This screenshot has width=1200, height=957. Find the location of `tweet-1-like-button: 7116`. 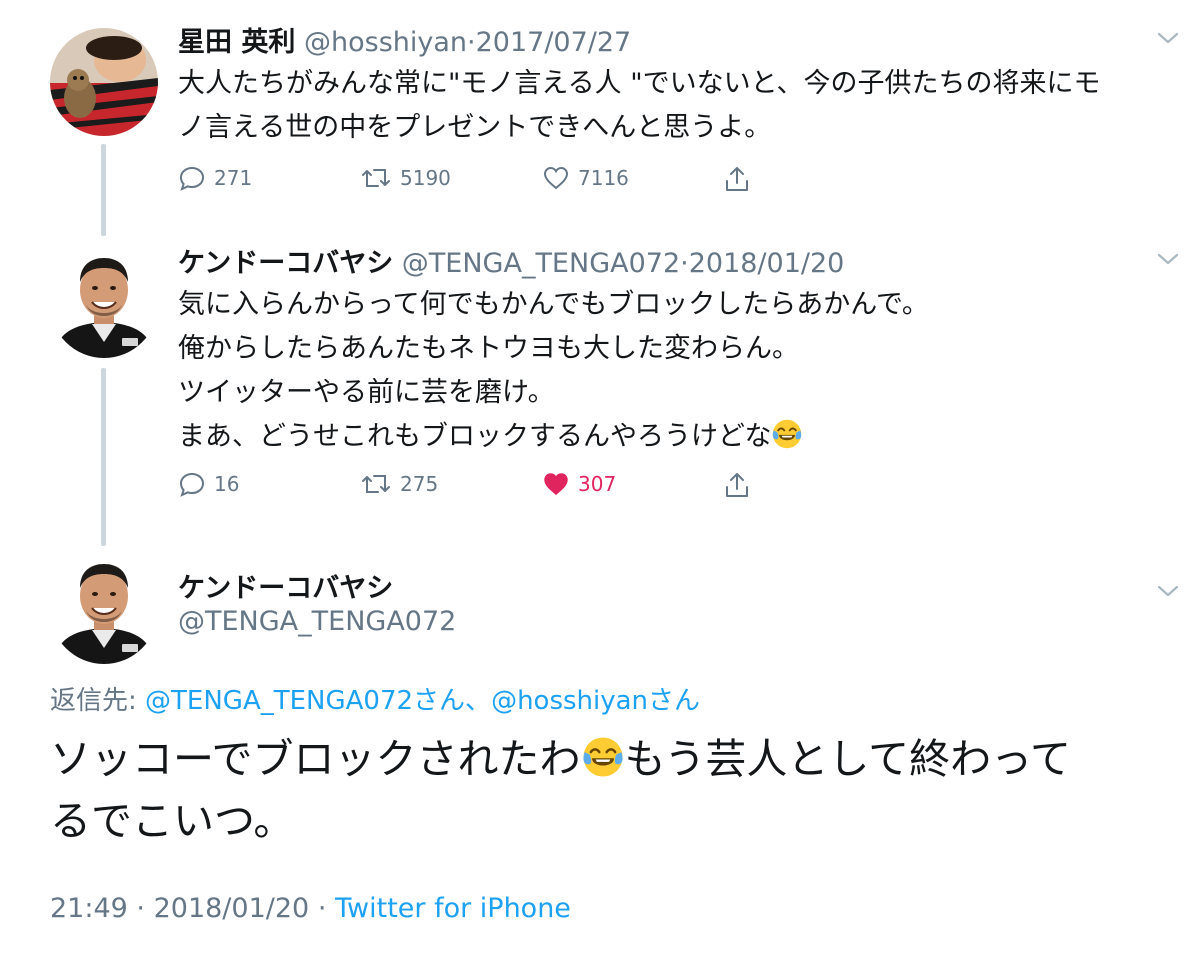

tweet-1-like-button: 7116 is located at coordinates (585, 178).